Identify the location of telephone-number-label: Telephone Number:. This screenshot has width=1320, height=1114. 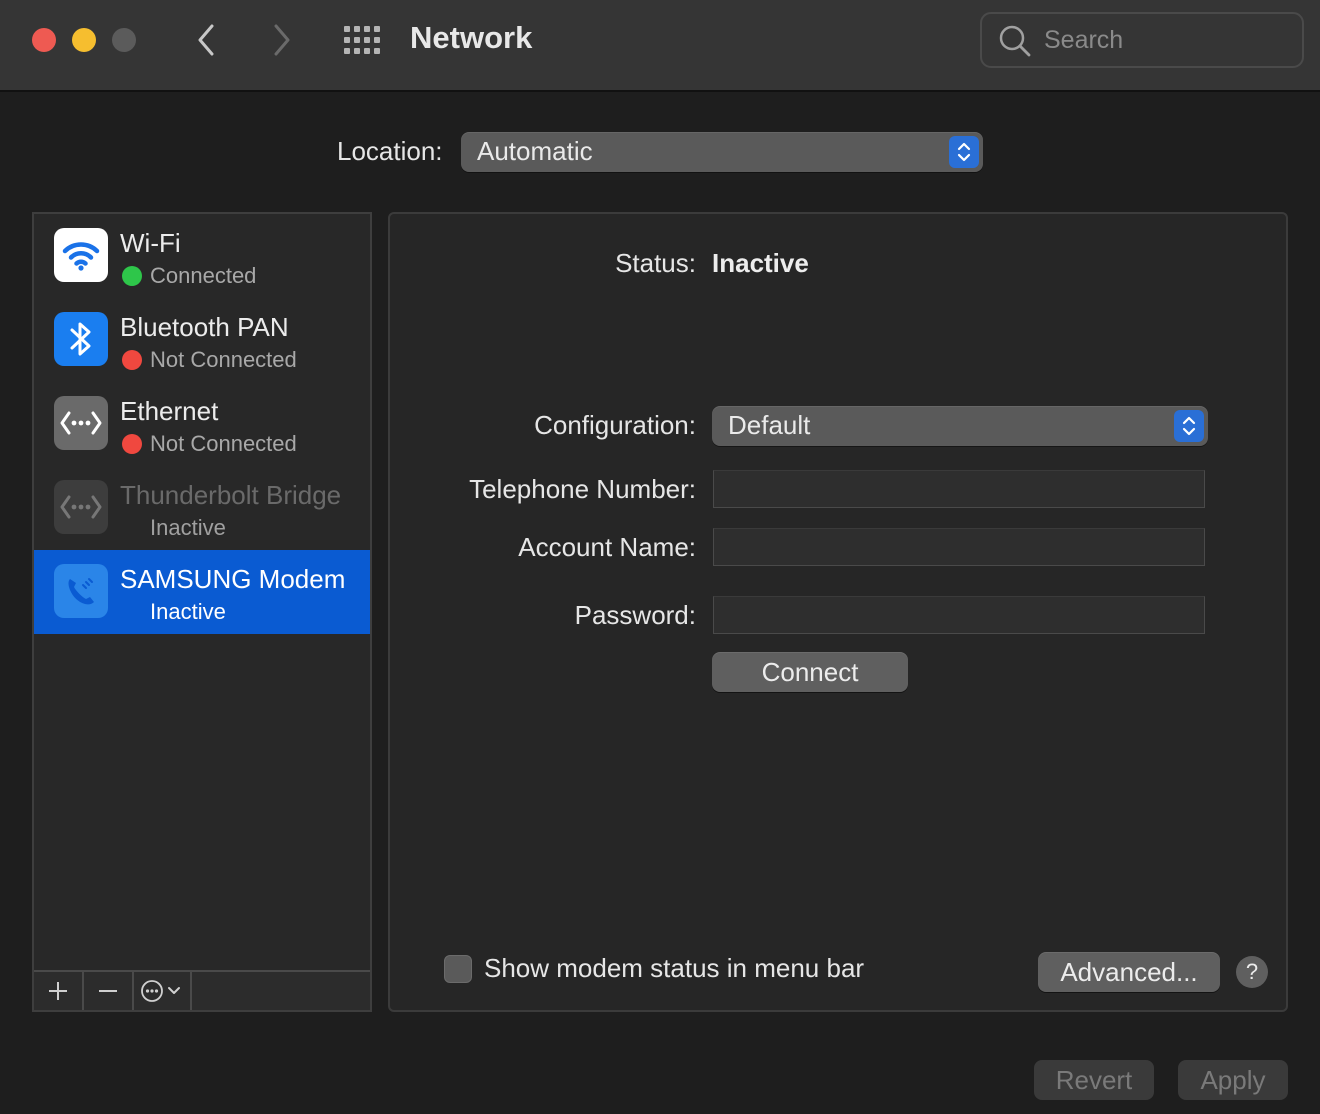
(582, 489).